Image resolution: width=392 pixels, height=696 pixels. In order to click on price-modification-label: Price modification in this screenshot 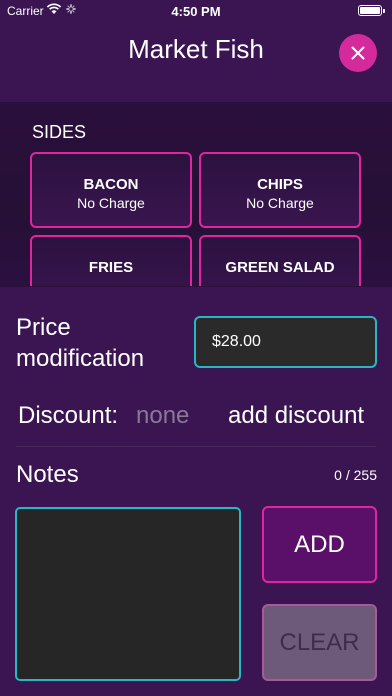, I will do `click(80, 343)`.